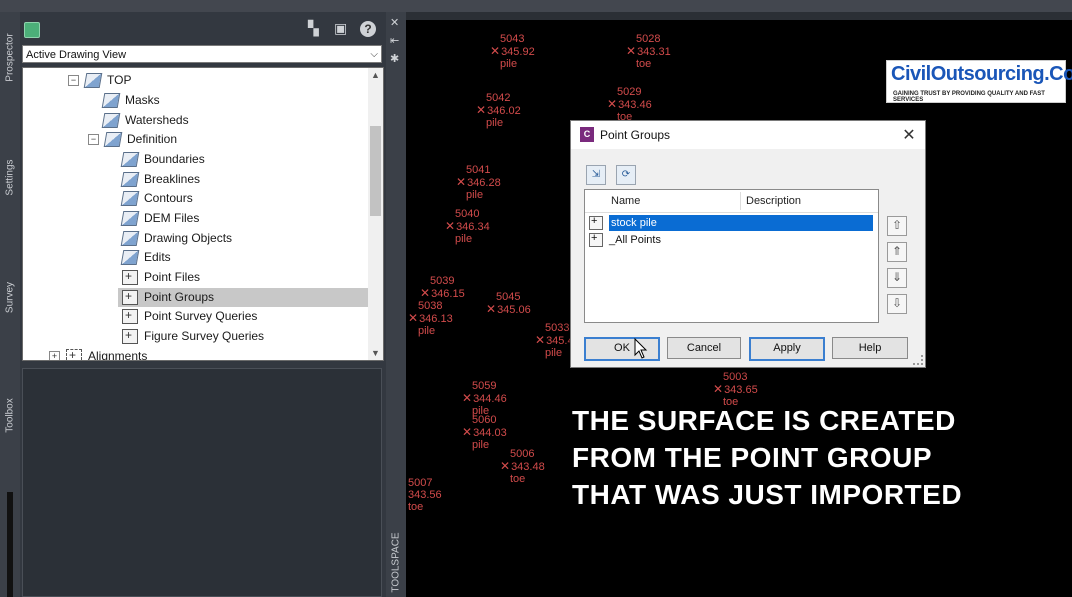 This screenshot has height=597, width=1072. I want to click on expand-icon: +, so click(54, 355).